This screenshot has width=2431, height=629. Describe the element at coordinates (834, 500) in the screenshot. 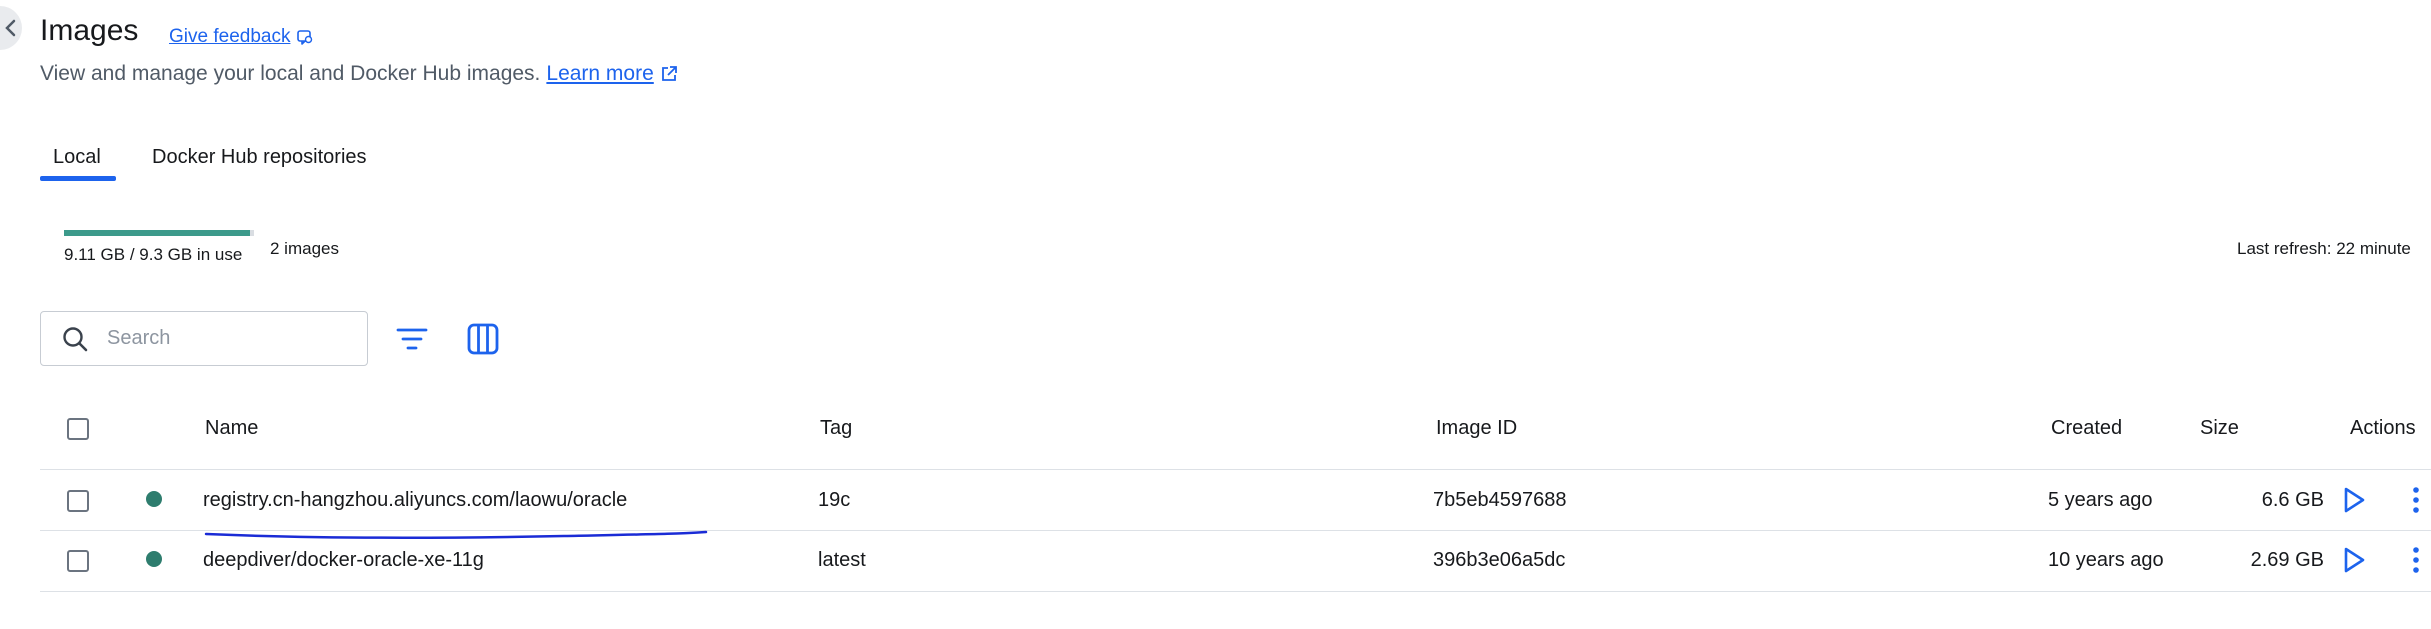

I see `image-tag: 19c` at that location.